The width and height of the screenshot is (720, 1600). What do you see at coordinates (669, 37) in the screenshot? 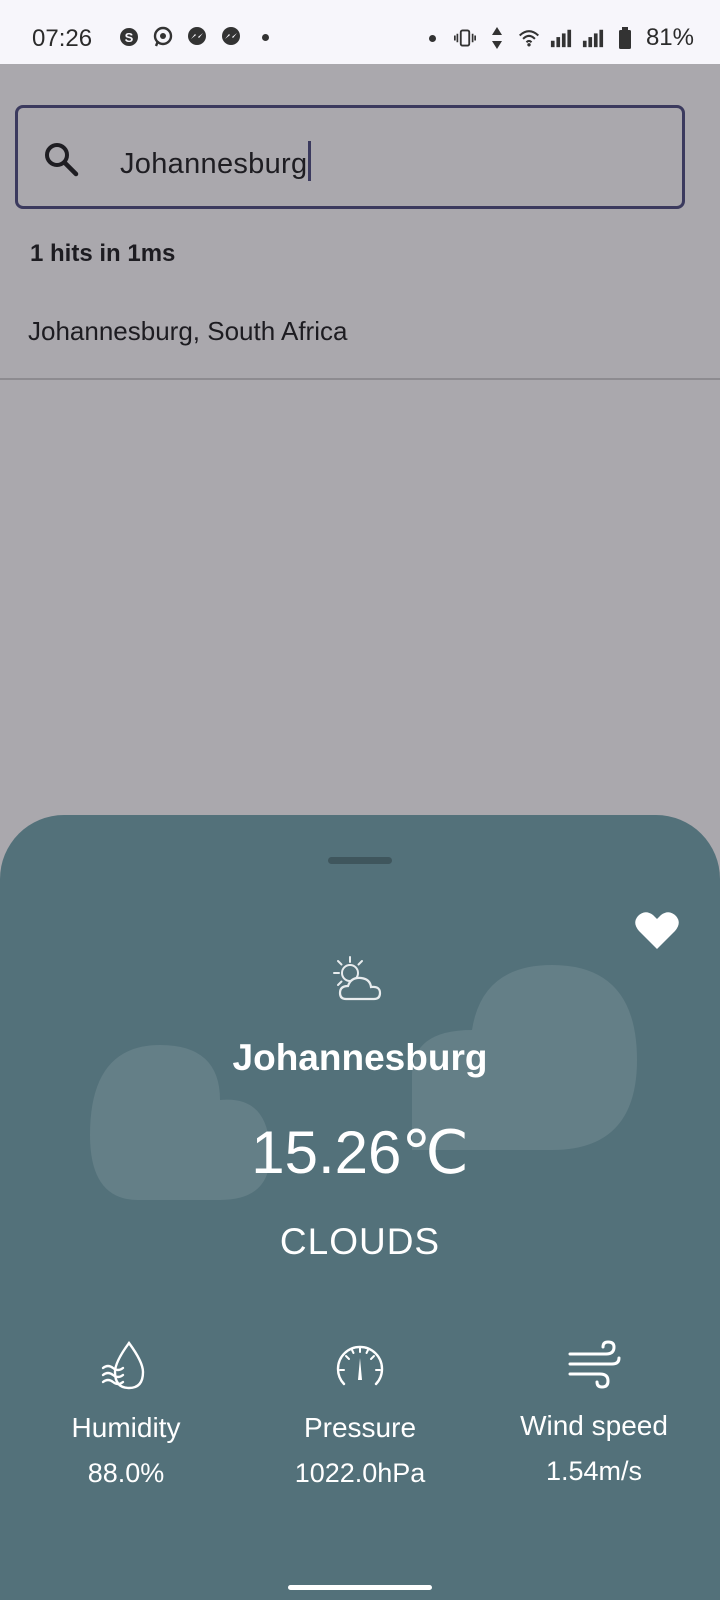
I see `battery-percent: 81%` at bounding box center [669, 37].